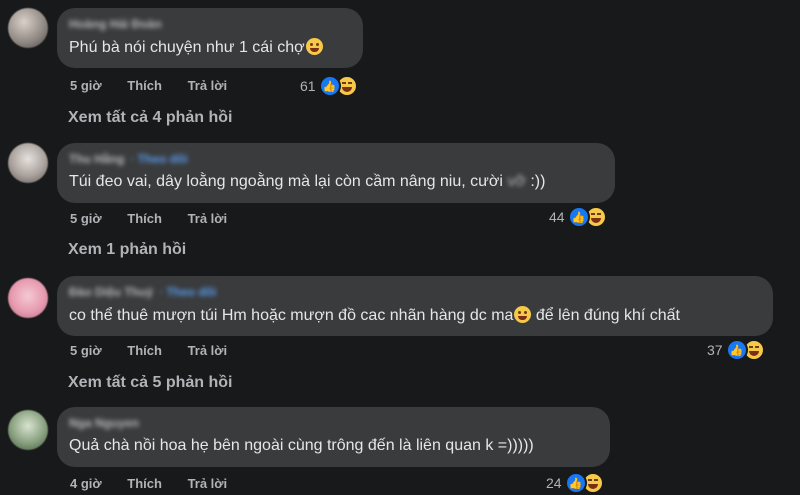  I want to click on reaction-summary: 24 👍, so click(575, 483).